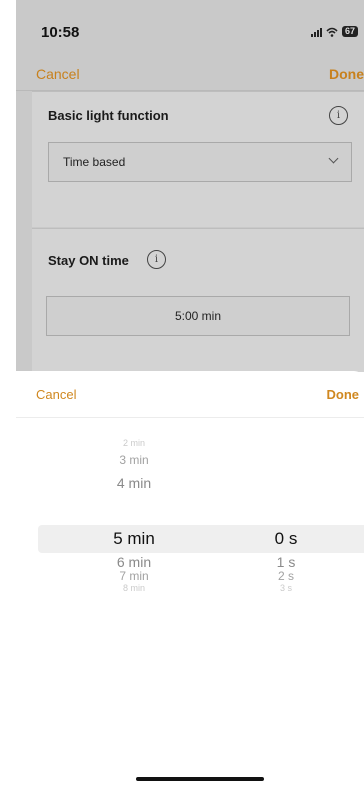 This screenshot has height=787, width=364. Describe the element at coordinates (108, 115) in the screenshot. I see `basic-light-title: Basic light function` at that location.